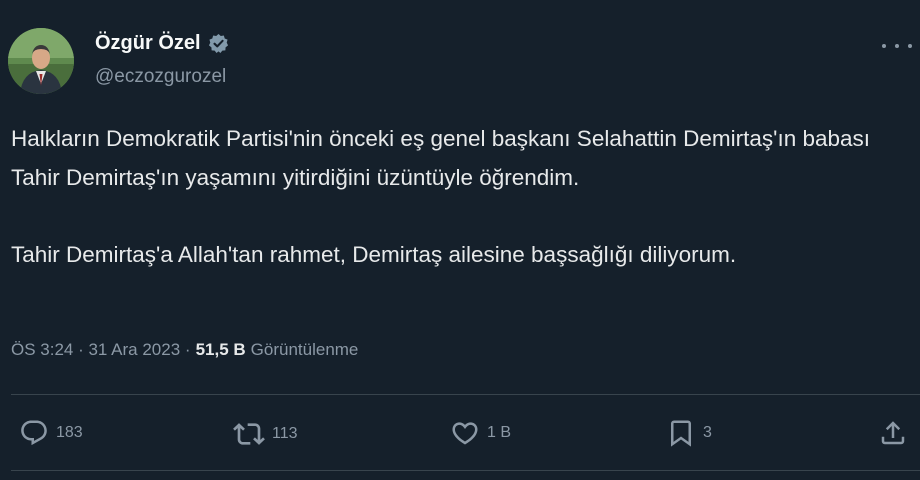 This screenshot has height=480, width=920. Describe the element at coordinates (160, 77) in the screenshot. I see `handle: @eczozgurozel` at that location.